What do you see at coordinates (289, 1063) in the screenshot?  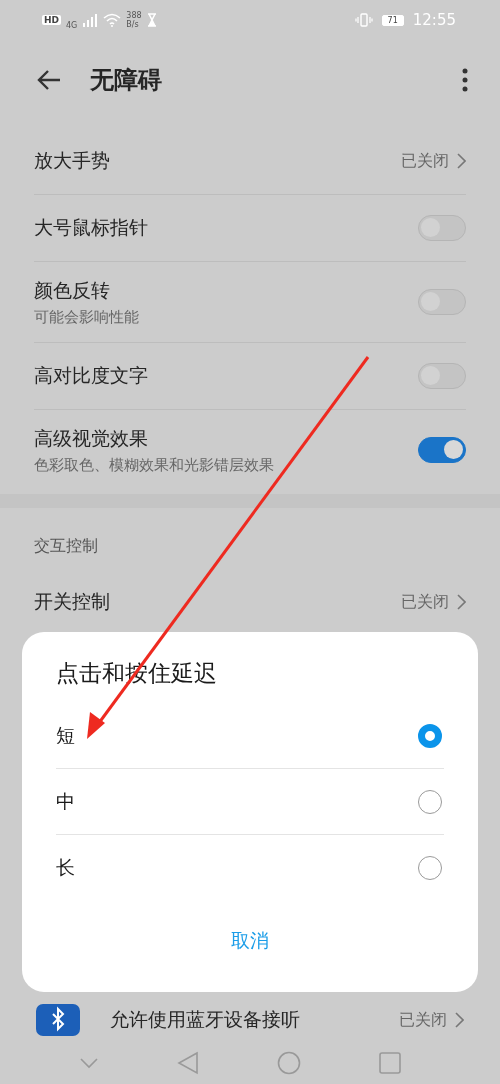 I see `home-nav-icon` at bounding box center [289, 1063].